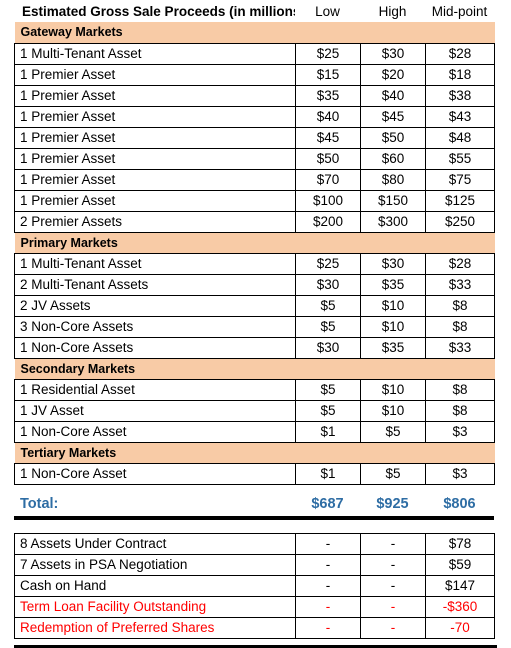  Describe the element at coordinates (155, 242) in the screenshot. I see `section-title: Primary Markets` at that location.